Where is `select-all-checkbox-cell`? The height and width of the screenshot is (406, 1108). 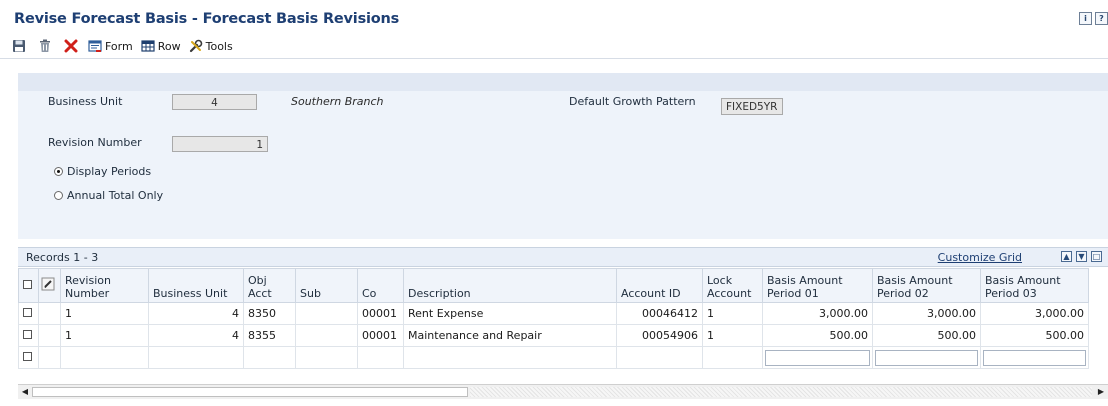 select-all-checkbox-cell is located at coordinates (28, 285).